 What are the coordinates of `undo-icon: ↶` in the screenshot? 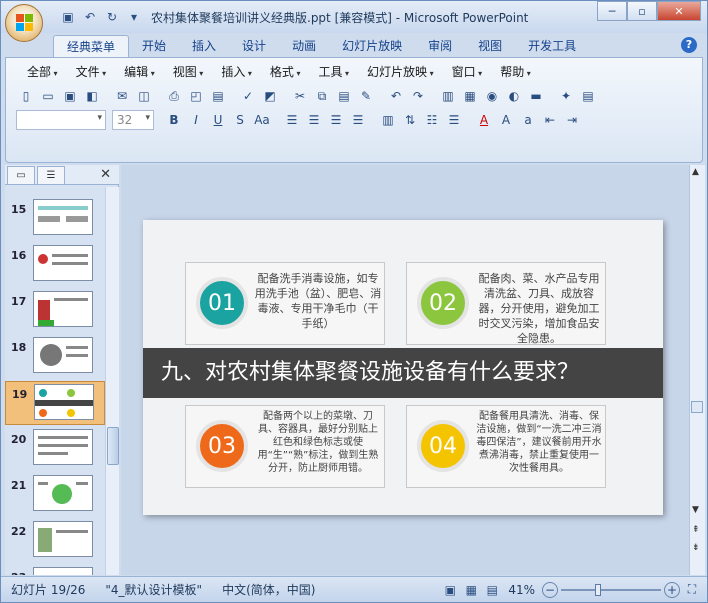 It's located at (90, 17).